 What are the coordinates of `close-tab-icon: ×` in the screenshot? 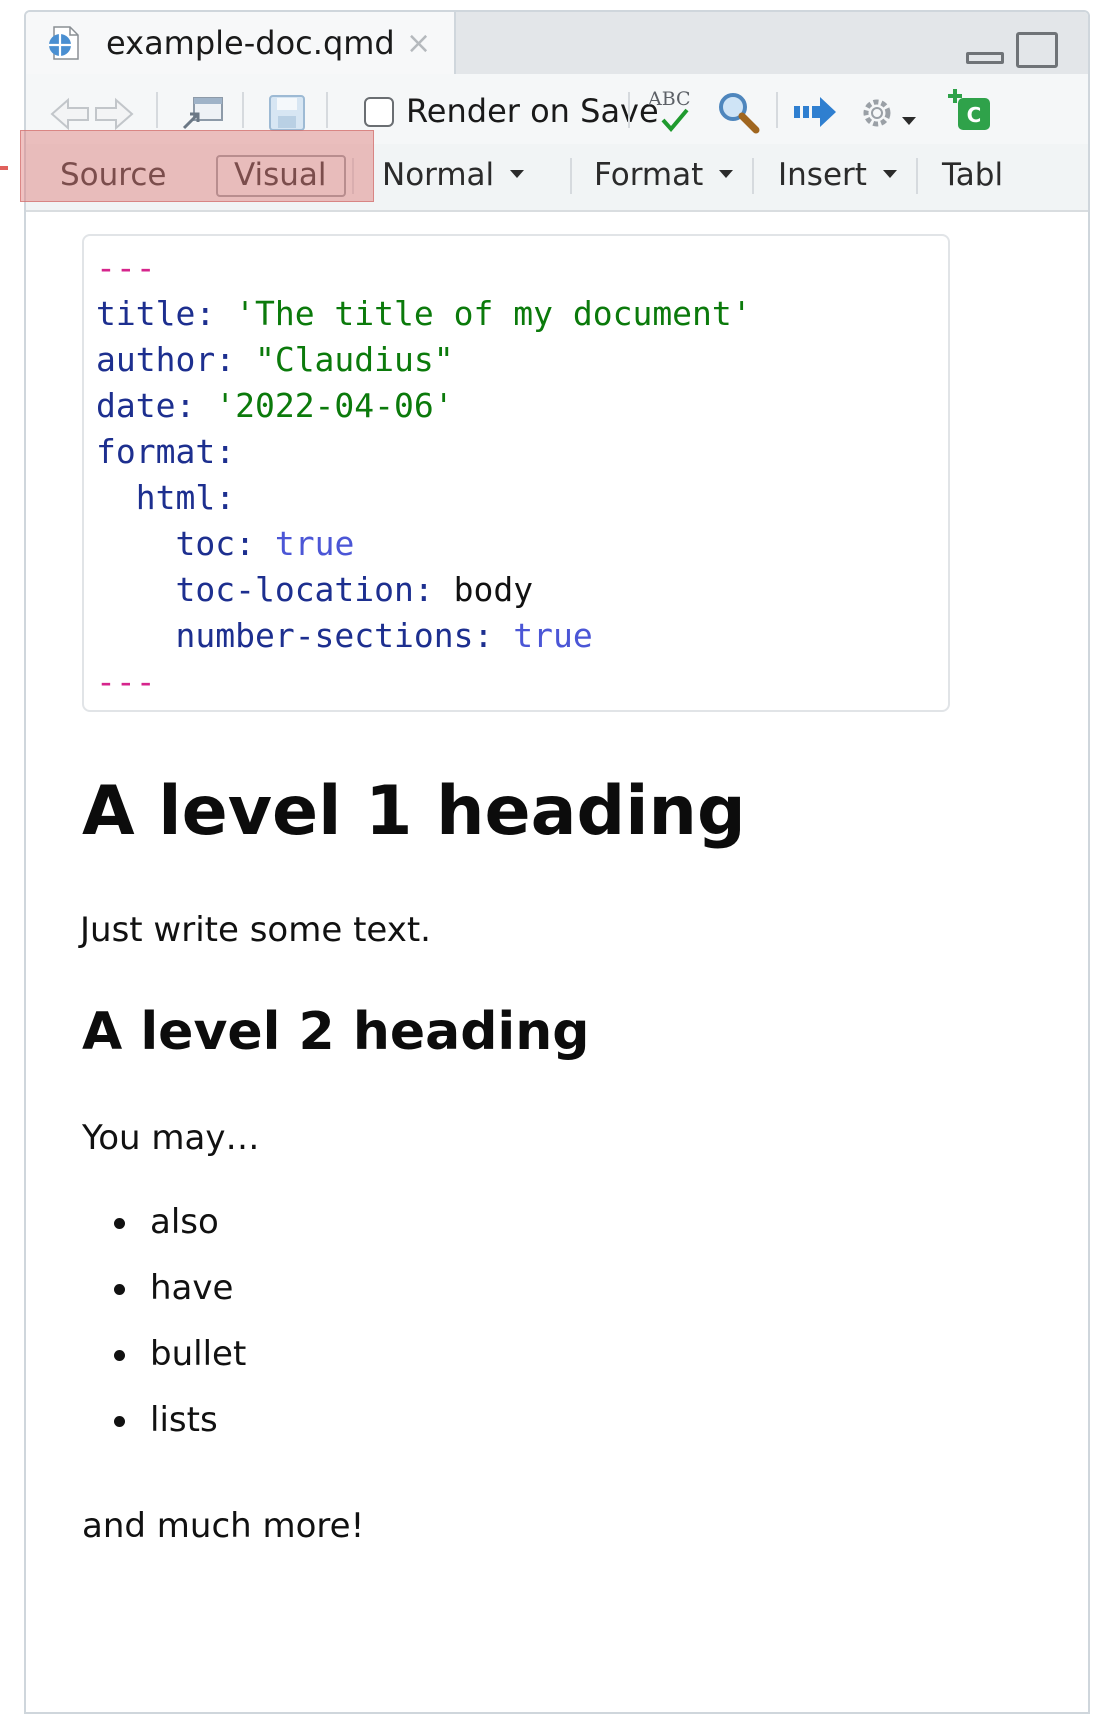 It's located at (418, 43).